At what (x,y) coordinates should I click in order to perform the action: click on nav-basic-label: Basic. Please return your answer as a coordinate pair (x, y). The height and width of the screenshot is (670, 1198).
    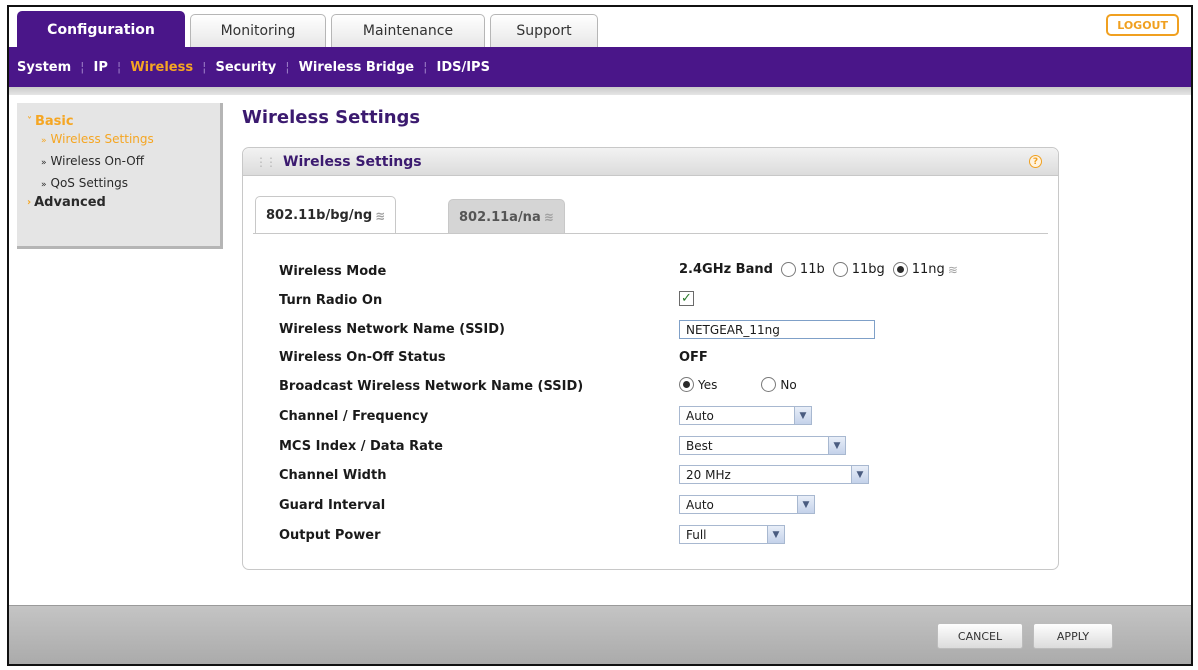
    Looking at the image, I should click on (54, 121).